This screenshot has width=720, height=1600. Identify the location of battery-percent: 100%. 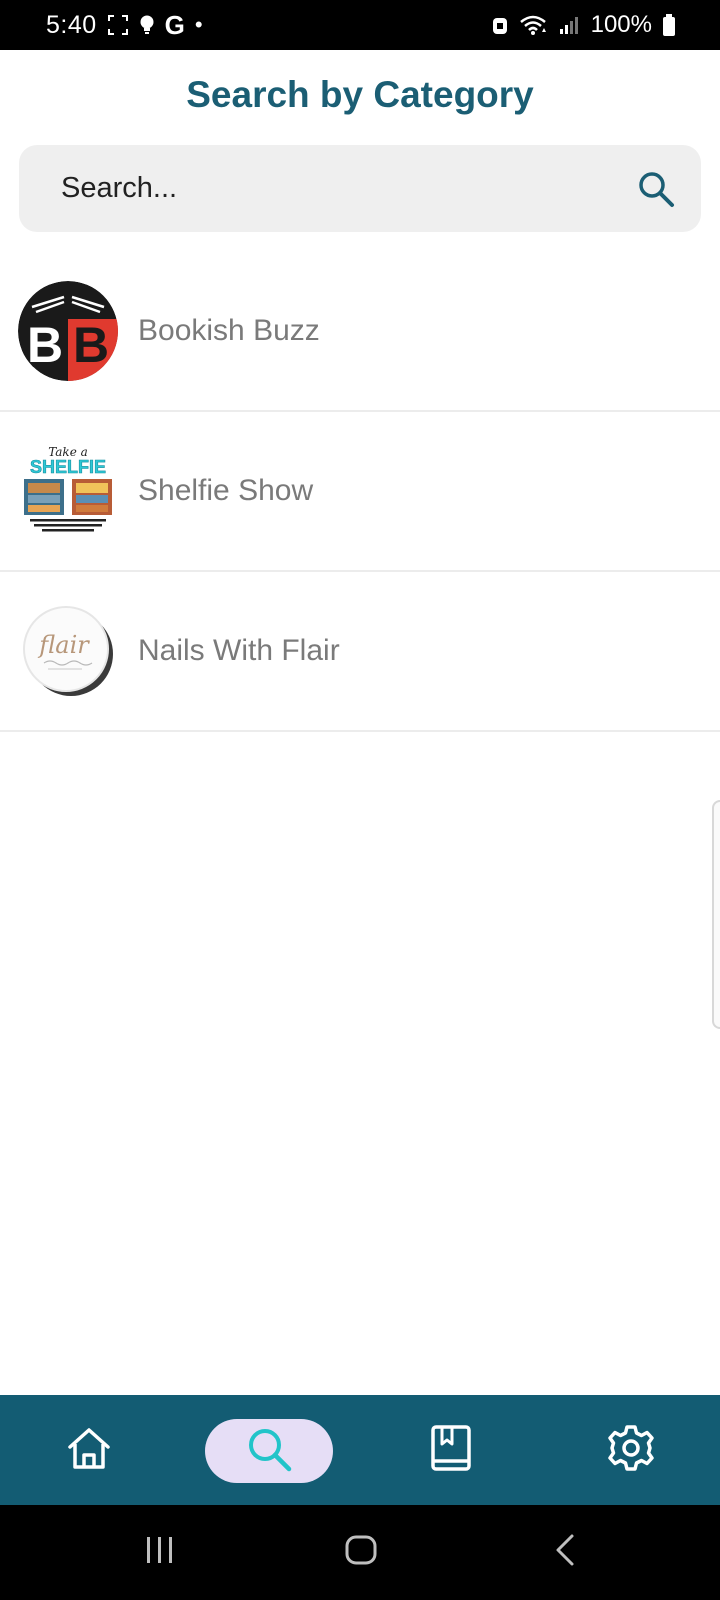
(621, 24).